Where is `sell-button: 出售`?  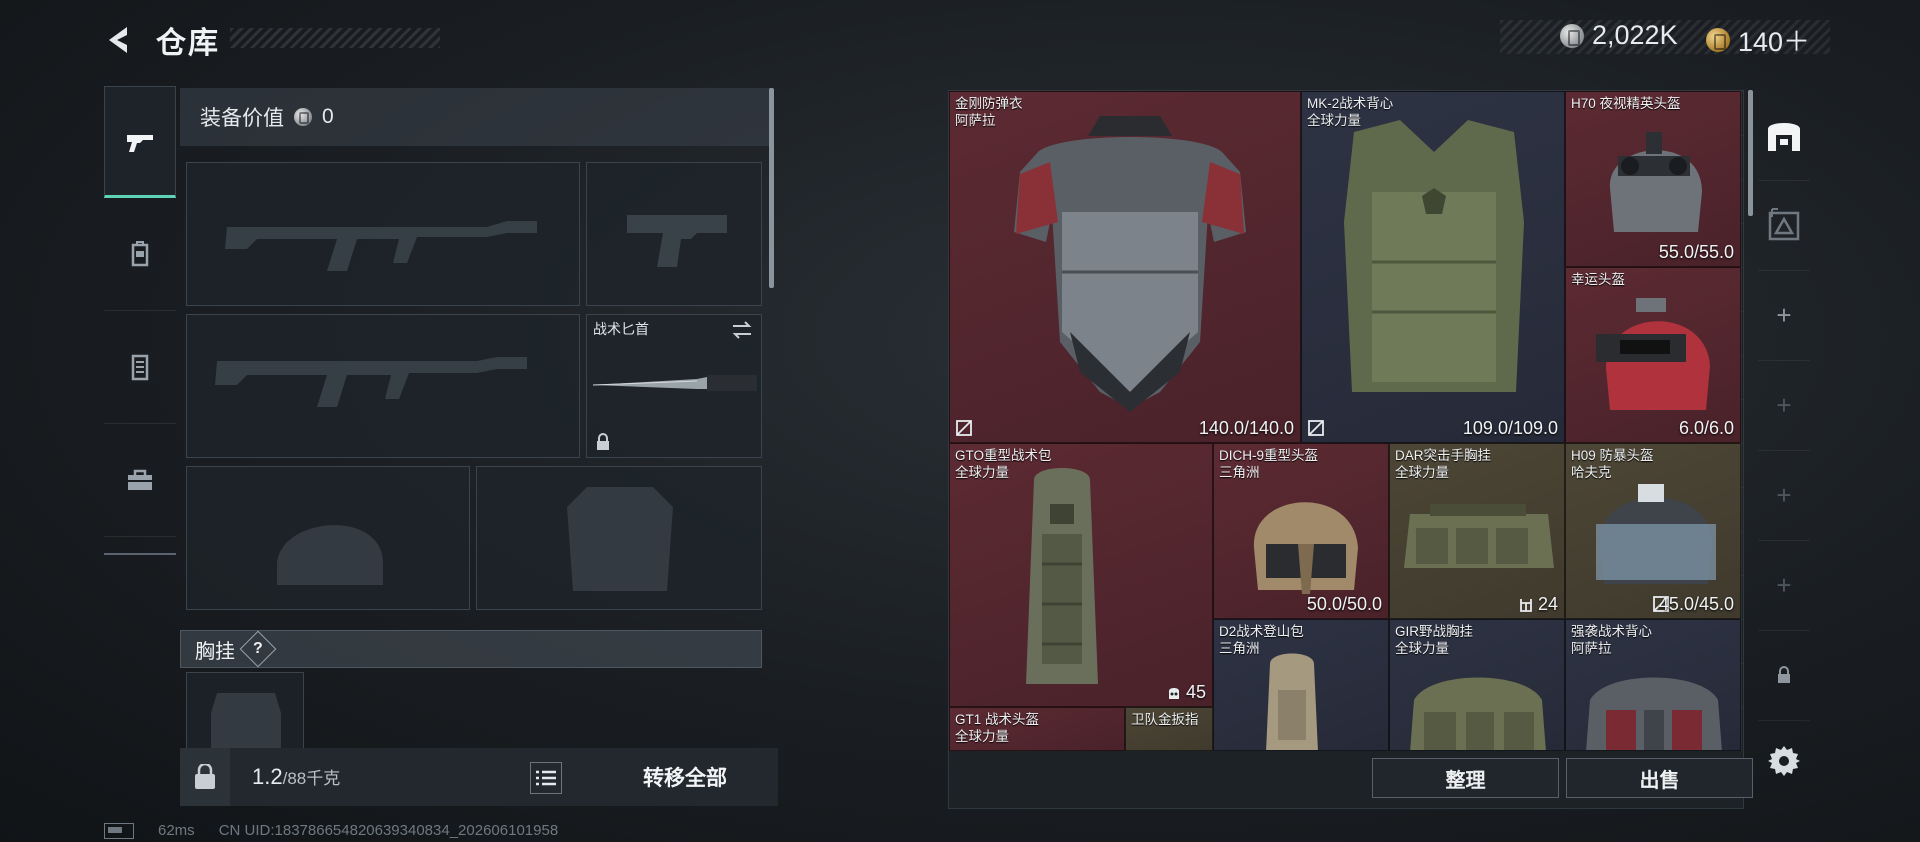 sell-button: 出售 is located at coordinates (1659, 778).